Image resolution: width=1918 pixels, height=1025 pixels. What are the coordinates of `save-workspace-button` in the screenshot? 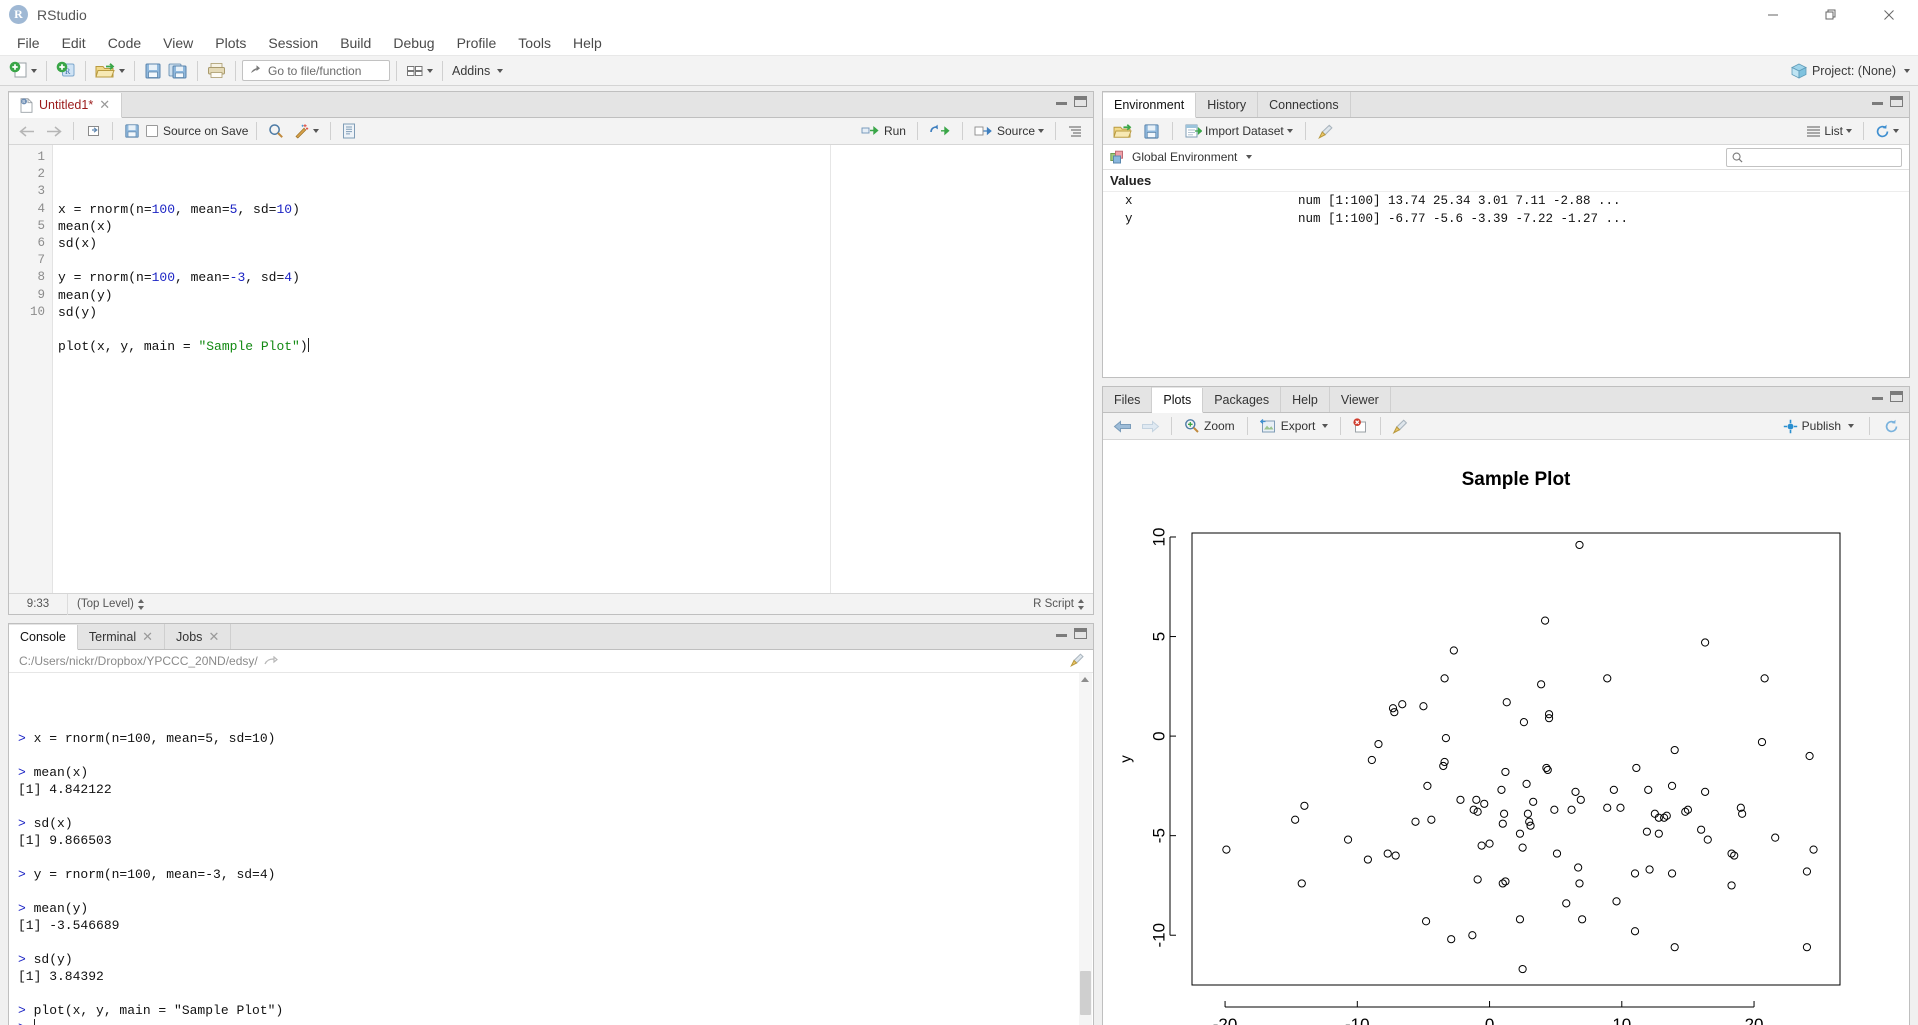 It's located at (1151, 131).